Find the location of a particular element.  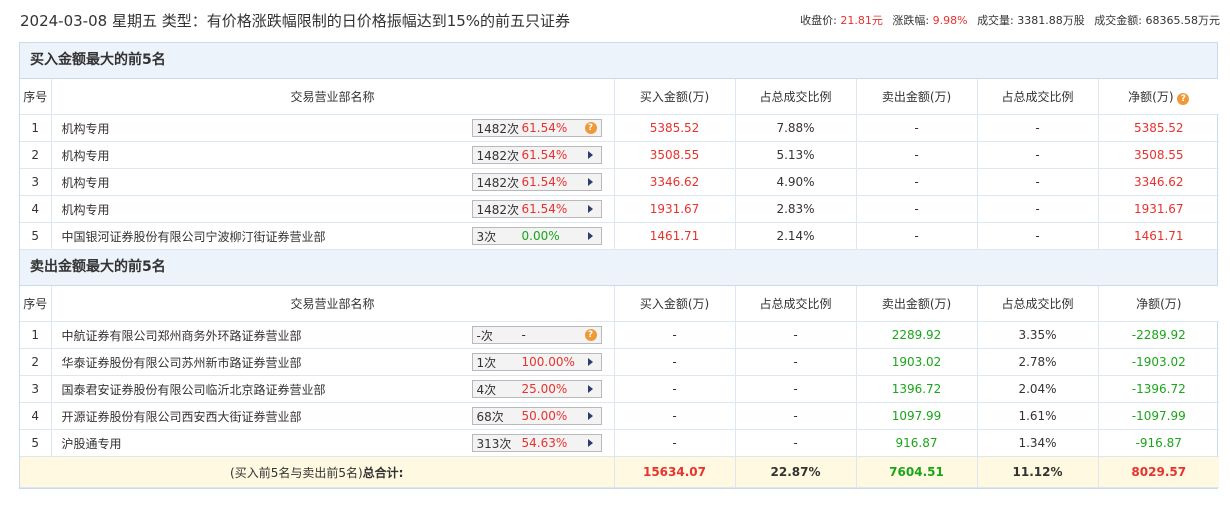

total-buy-ratio: 22.87% is located at coordinates (796, 472).